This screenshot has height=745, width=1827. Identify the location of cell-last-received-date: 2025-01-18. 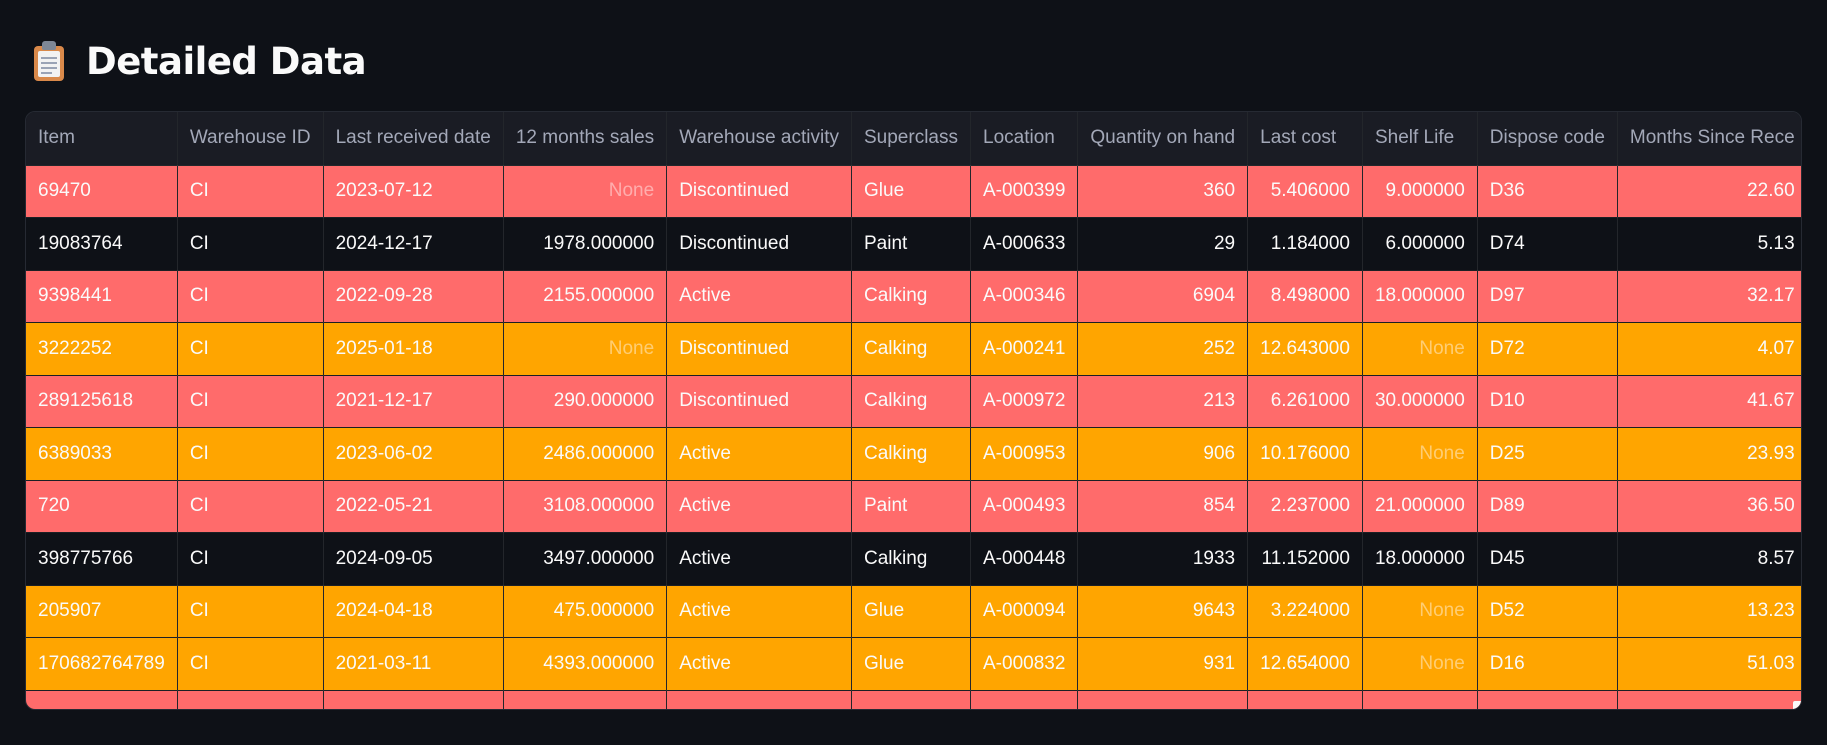
(413, 349).